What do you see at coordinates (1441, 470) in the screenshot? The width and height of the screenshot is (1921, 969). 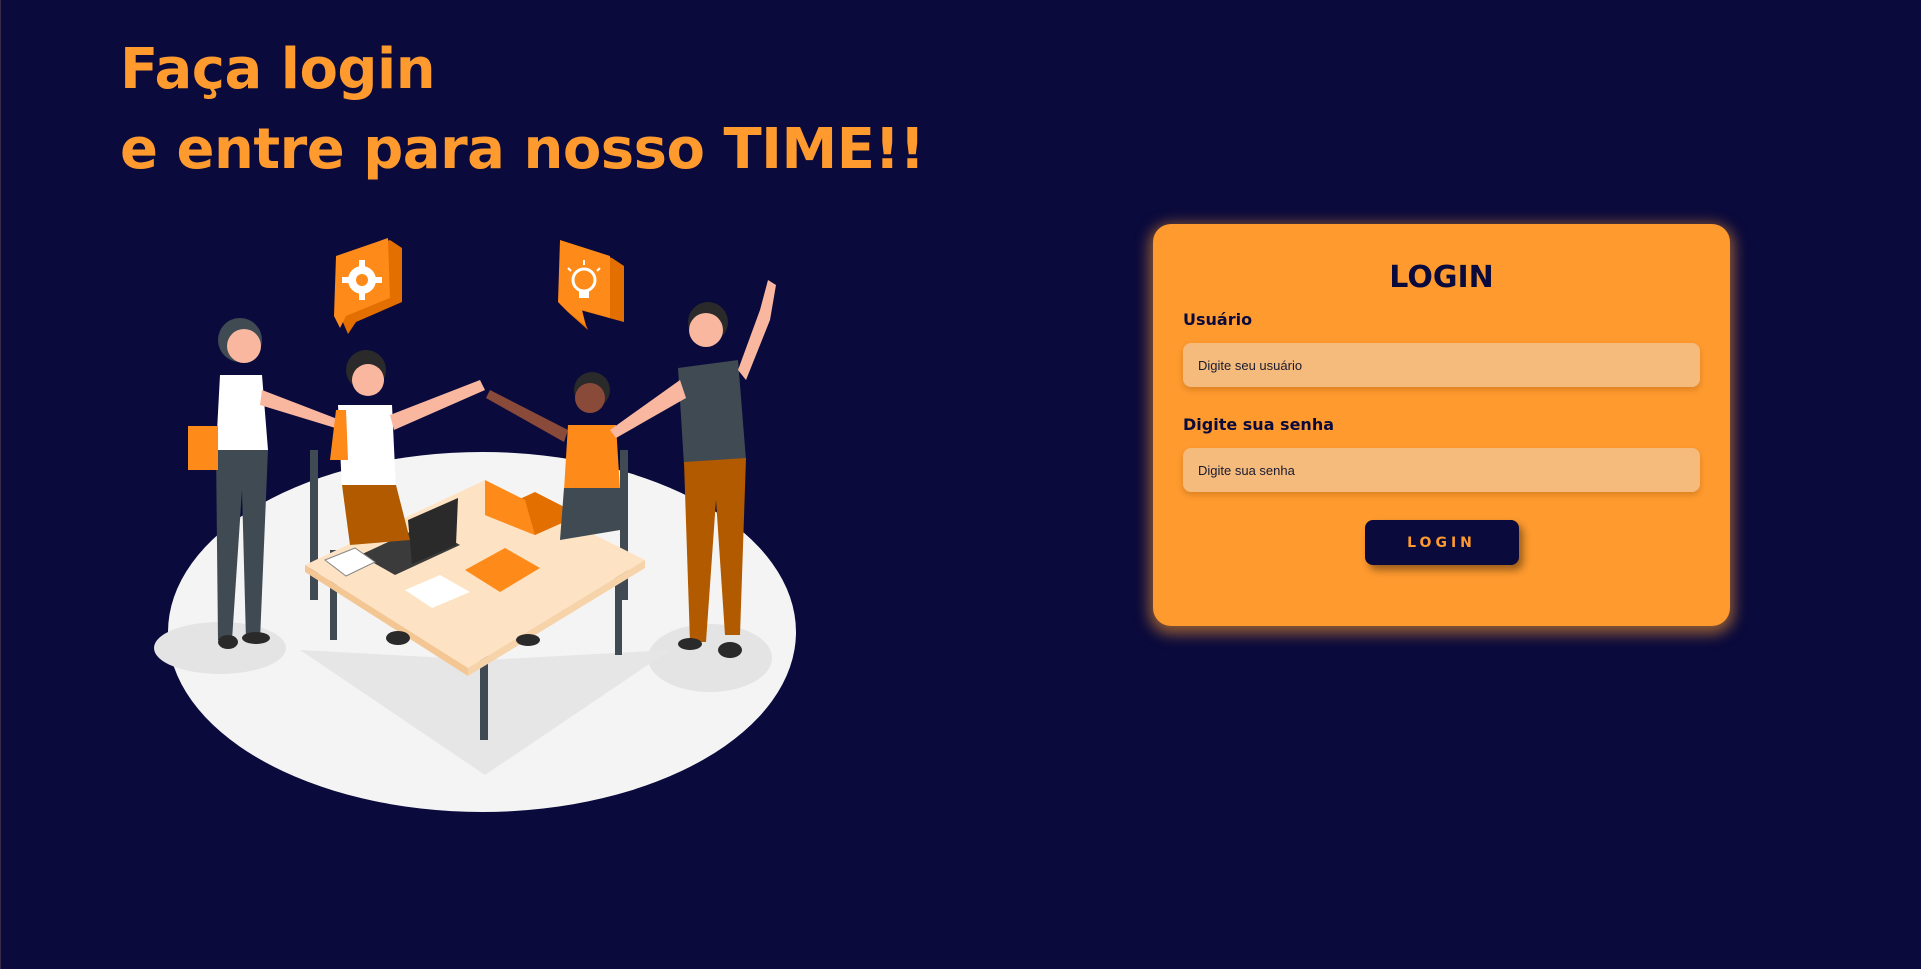 I see `password-input` at bounding box center [1441, 470].